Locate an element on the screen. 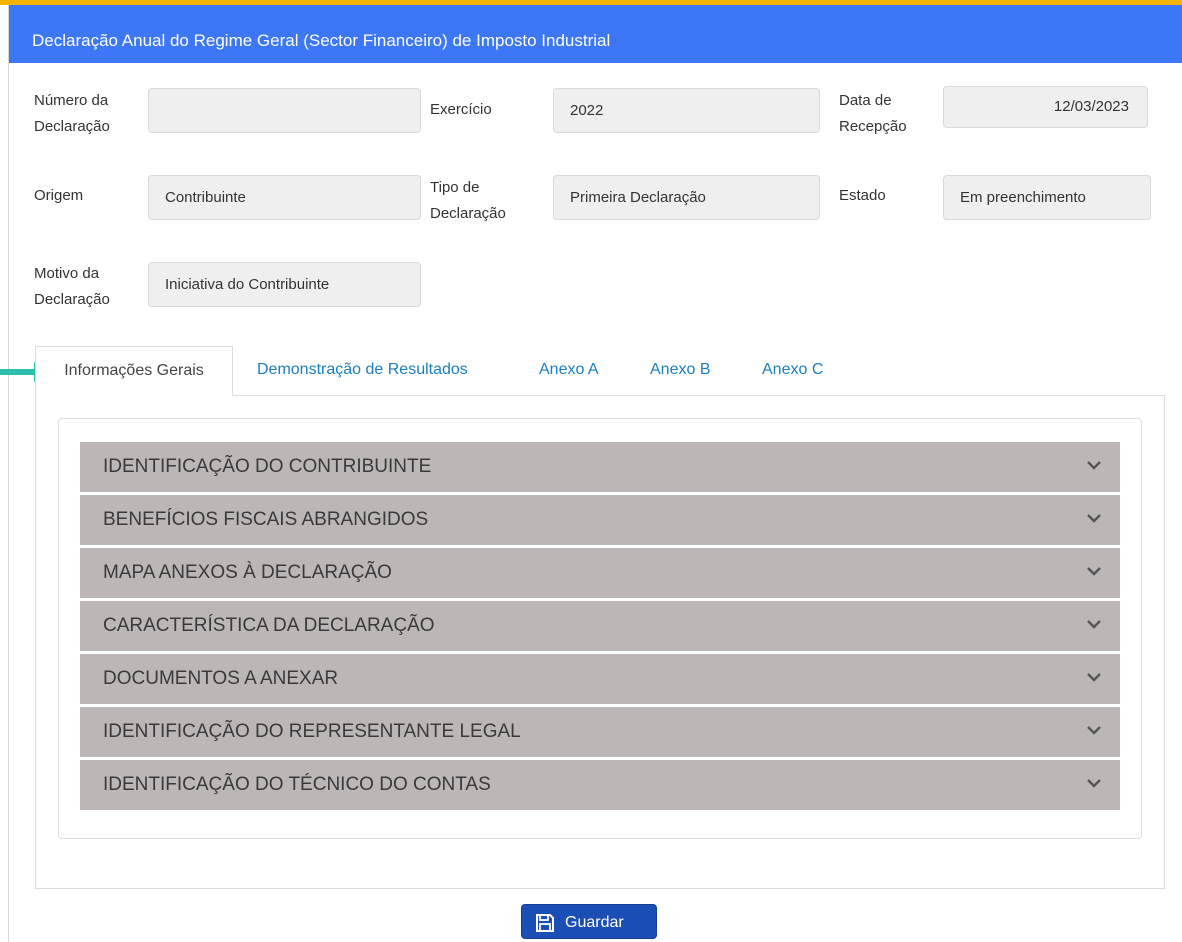 Image resolution: width=1182 pixels, height=942 pixels. save-button-label: Guardar is located at coordinates (594, 922).